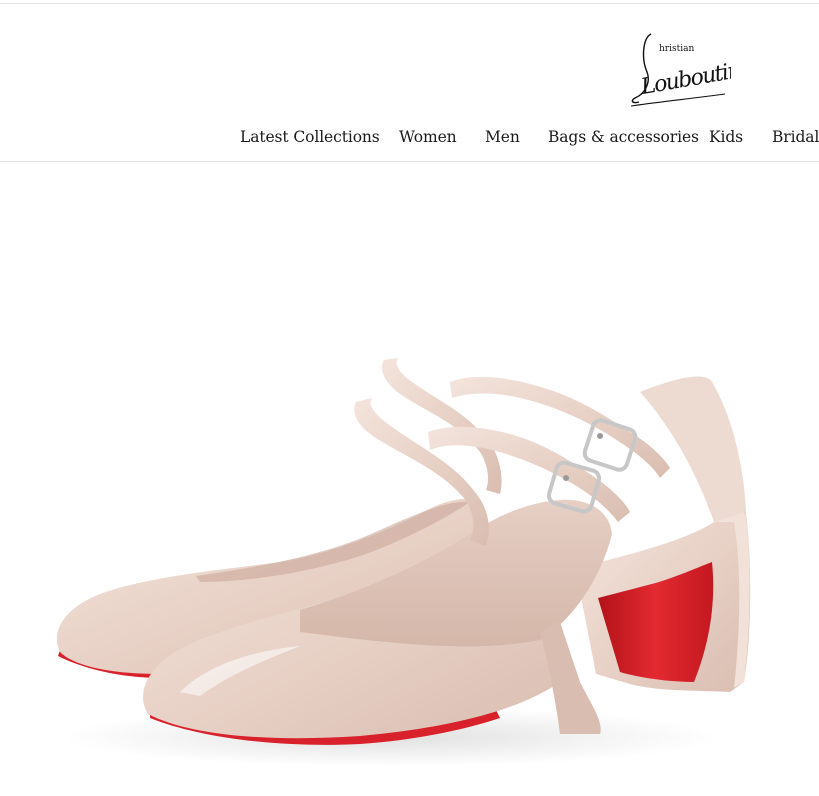 This screenshot has width=819, height=796. I want to click on logo-script-text: Louboutin, so click(684, 79).